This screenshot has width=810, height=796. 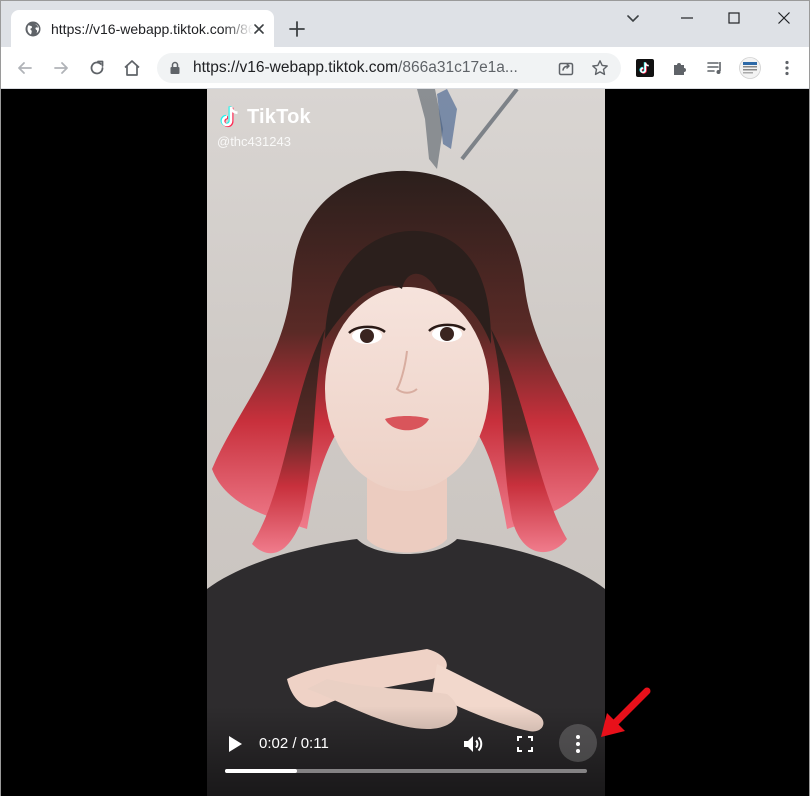 What do you see at coordinates (297, 29) in the screenshot?
I see `new-tab-icon` at bounding box center [297, 29].